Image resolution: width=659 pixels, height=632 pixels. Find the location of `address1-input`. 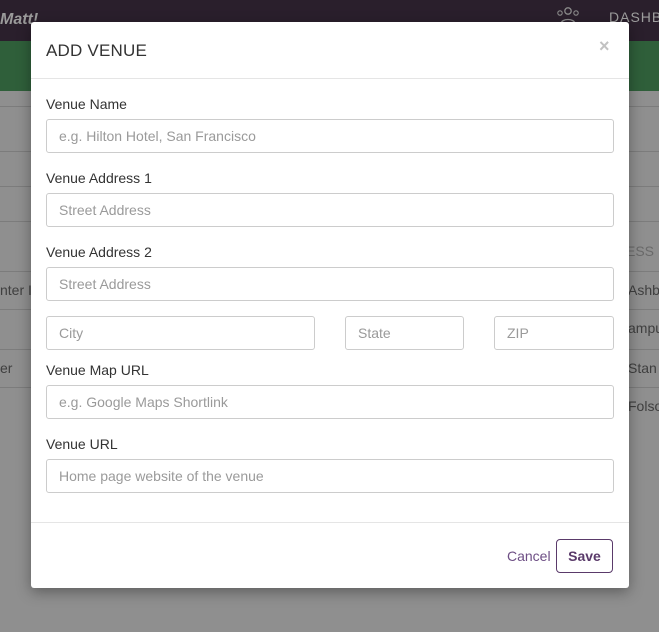

address1-input is located at coordinates (330, 210).